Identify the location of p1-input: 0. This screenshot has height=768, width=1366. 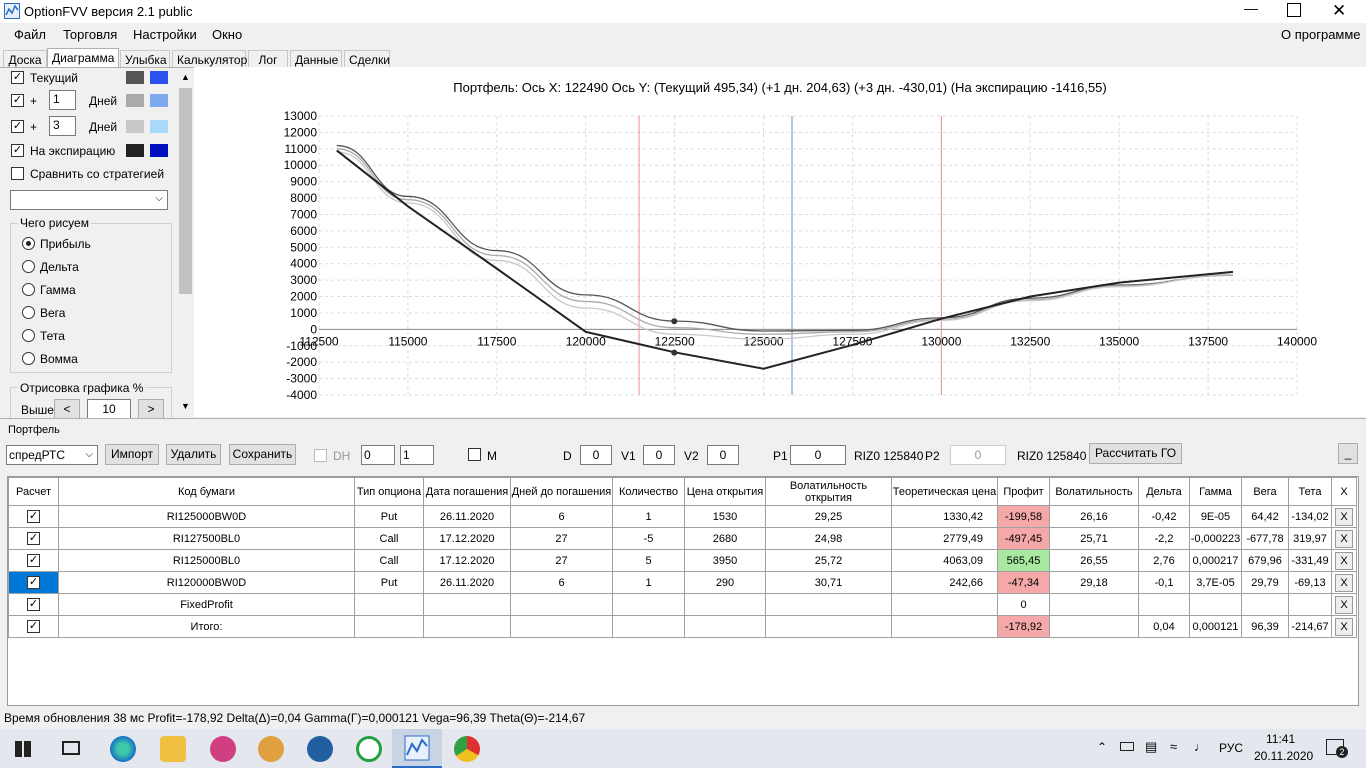
(818, 455).